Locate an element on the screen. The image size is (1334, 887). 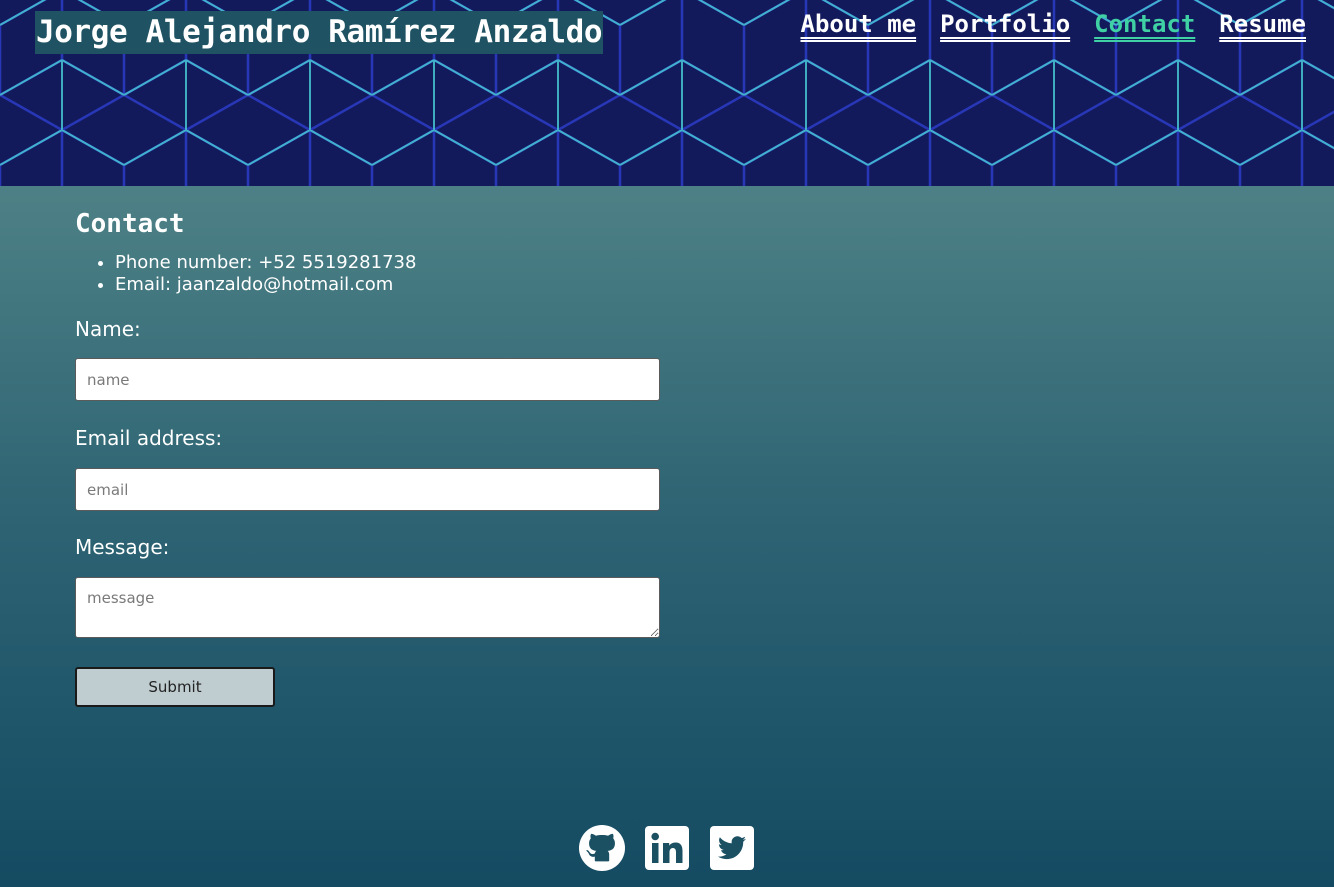
social-links is located at coordinates (667, 848).